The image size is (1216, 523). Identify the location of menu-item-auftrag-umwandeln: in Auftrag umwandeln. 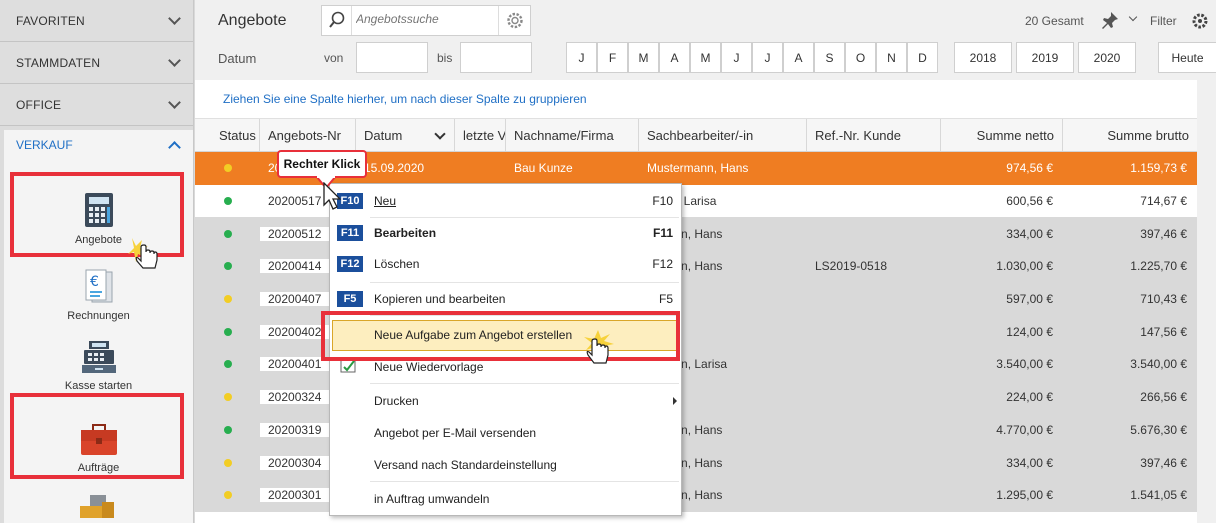
(505, 499).